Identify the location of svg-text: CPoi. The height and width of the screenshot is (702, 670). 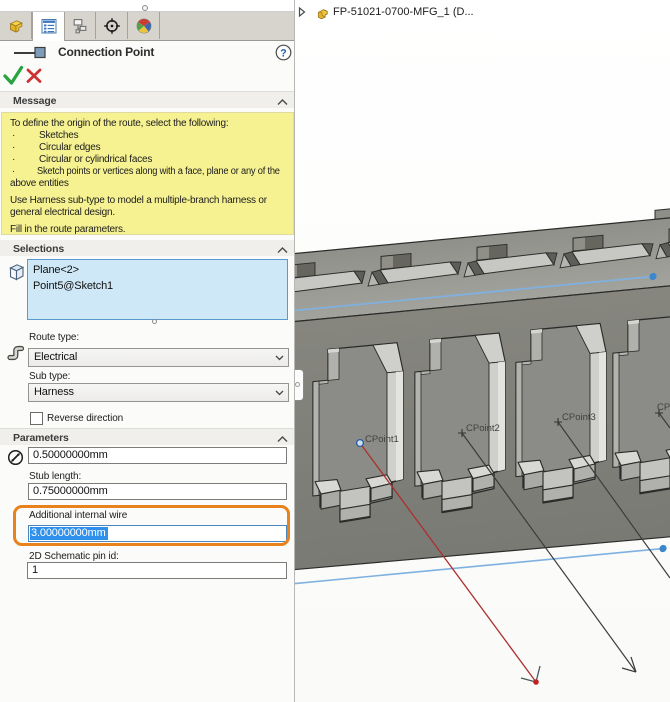
(663, 407).